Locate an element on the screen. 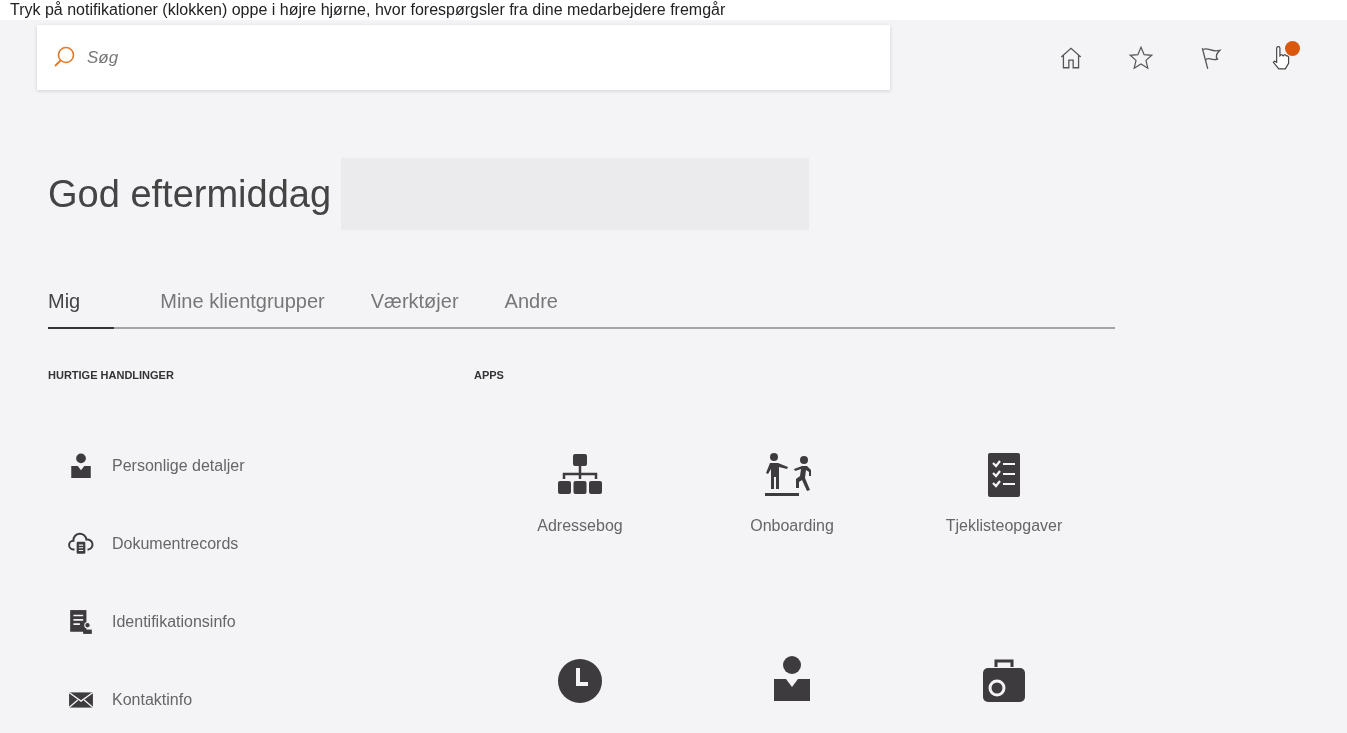  document-person-icon is located at coordinates (81, 622).